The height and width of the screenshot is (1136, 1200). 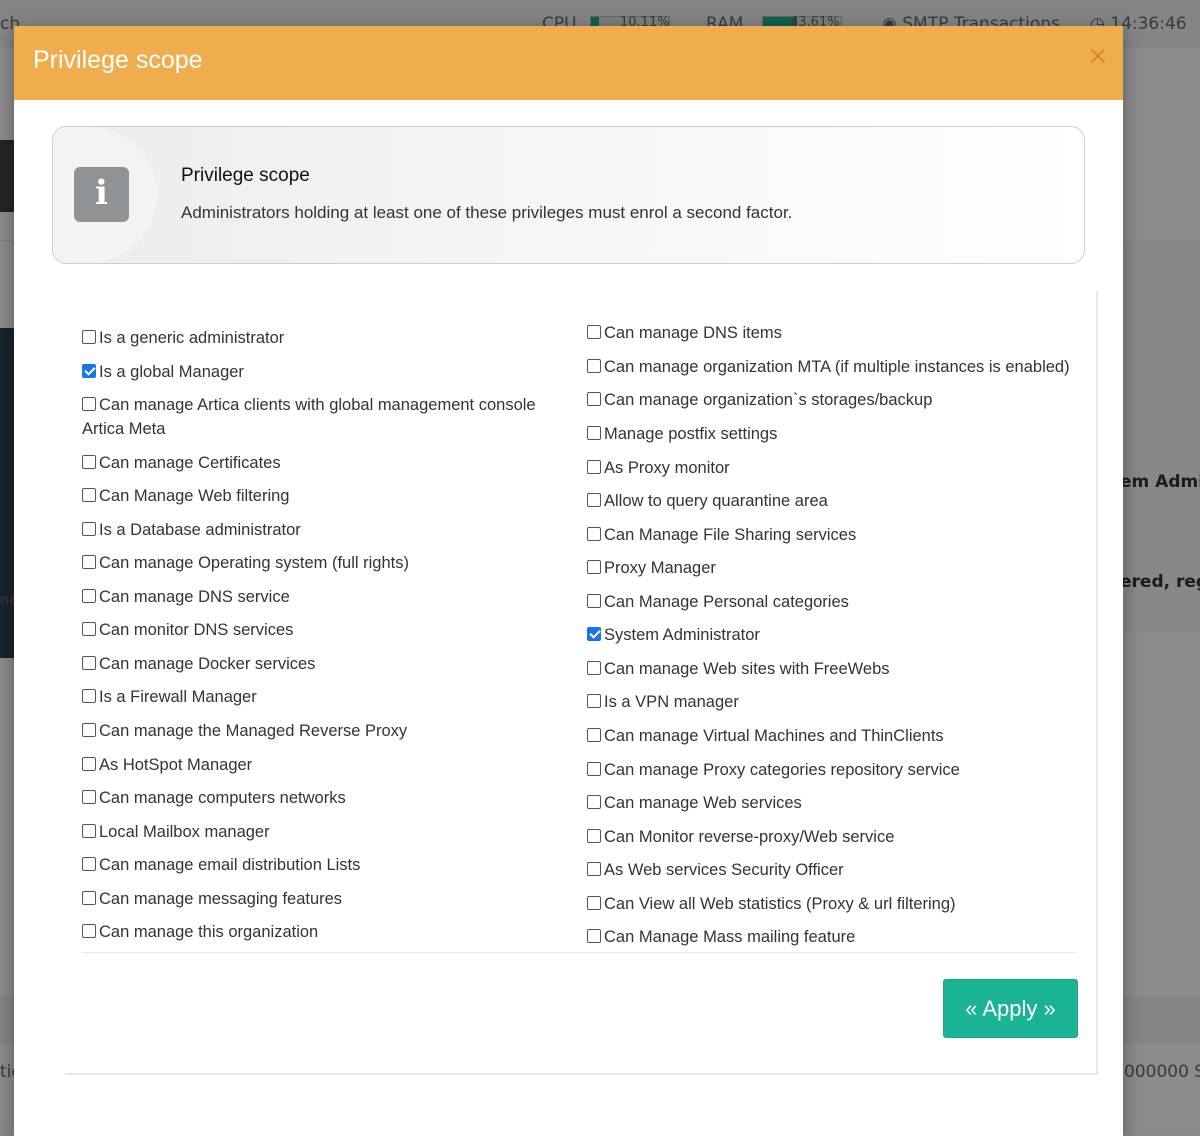 What do you see at coordinates (253, 731) in the screenshot?
I see `privilege-label: Can manage the Managed Reverse Proxy` at bounding box center [253, 731].